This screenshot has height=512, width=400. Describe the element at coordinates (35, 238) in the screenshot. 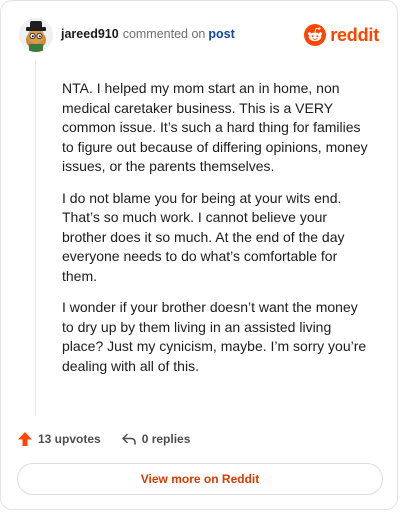

I see `thread-line` at that location.